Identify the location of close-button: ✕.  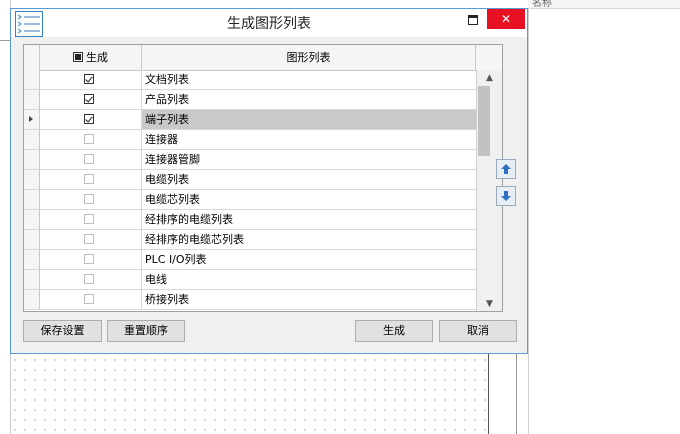
(506, 19).